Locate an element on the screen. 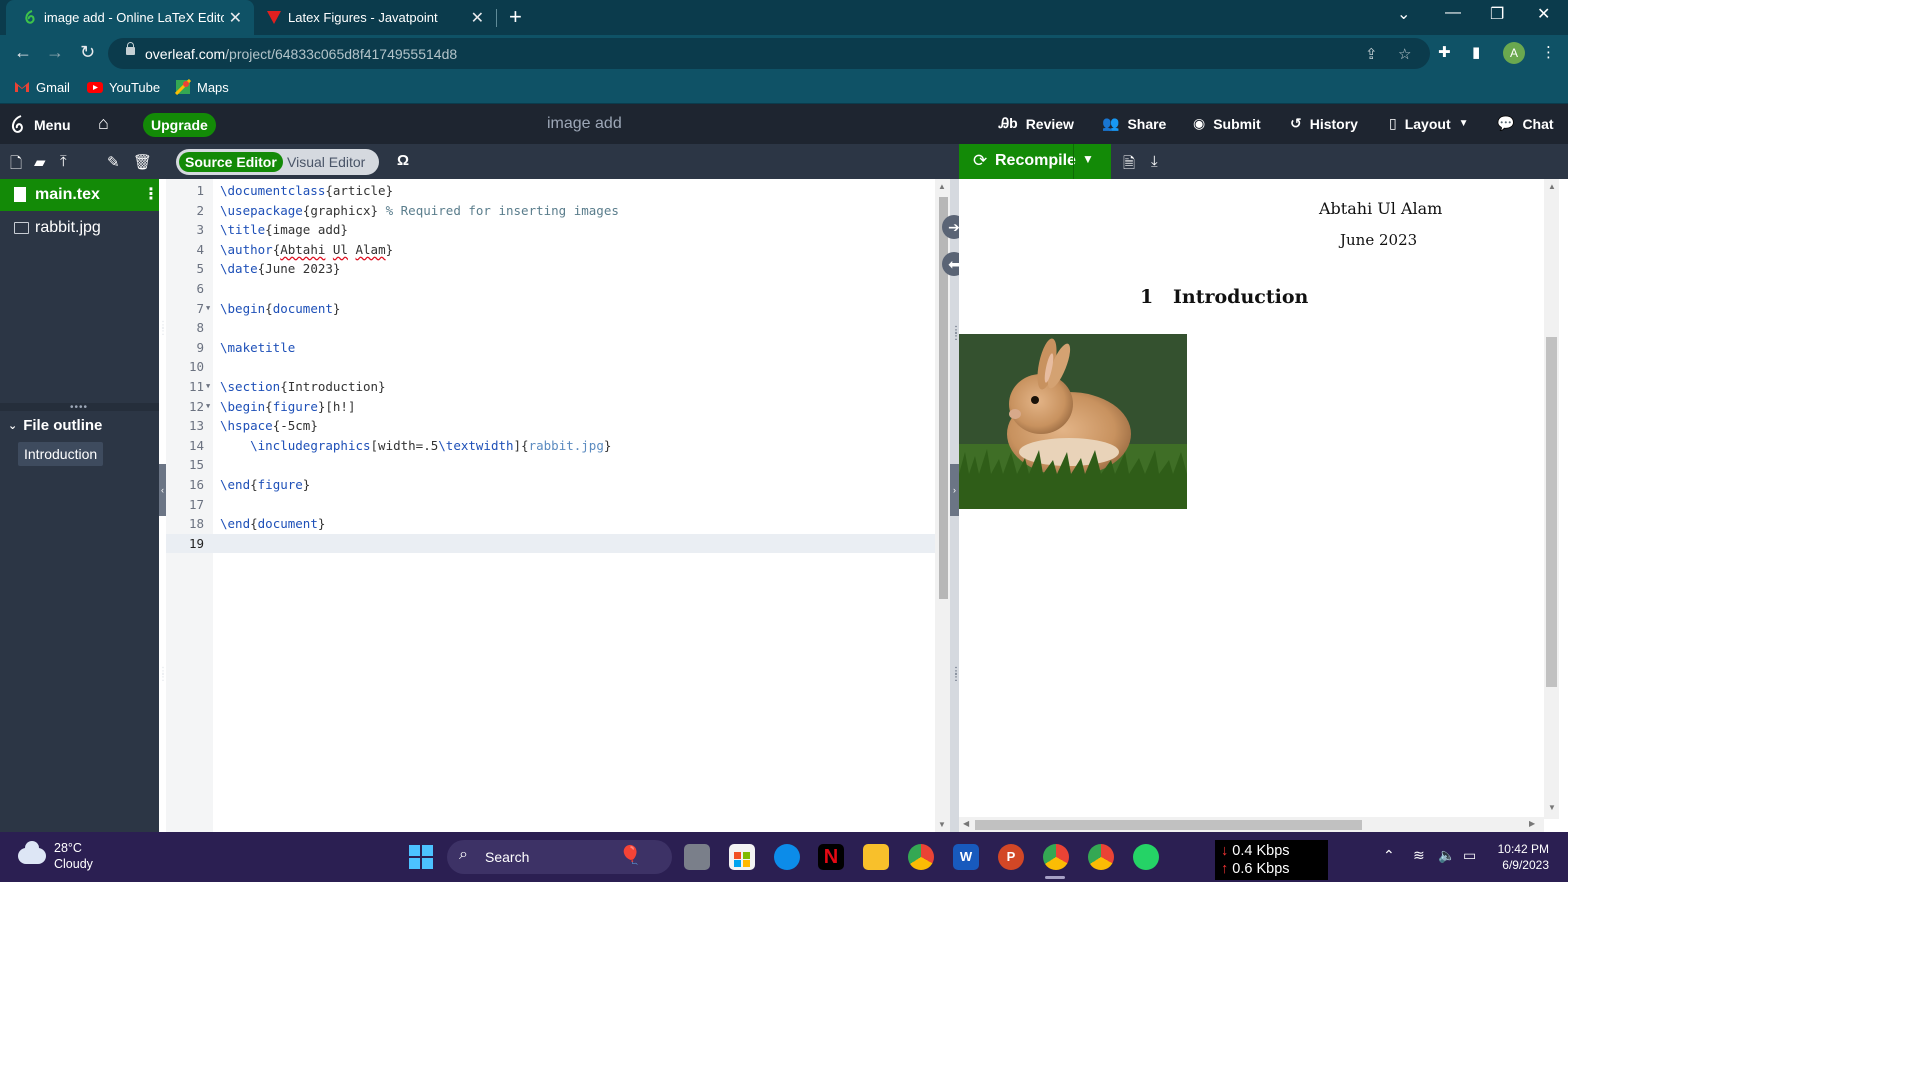 Image resolution: width=1920 pixels, height=1080 pixels. file-explorer-icon is located at coordinates (876, 857).